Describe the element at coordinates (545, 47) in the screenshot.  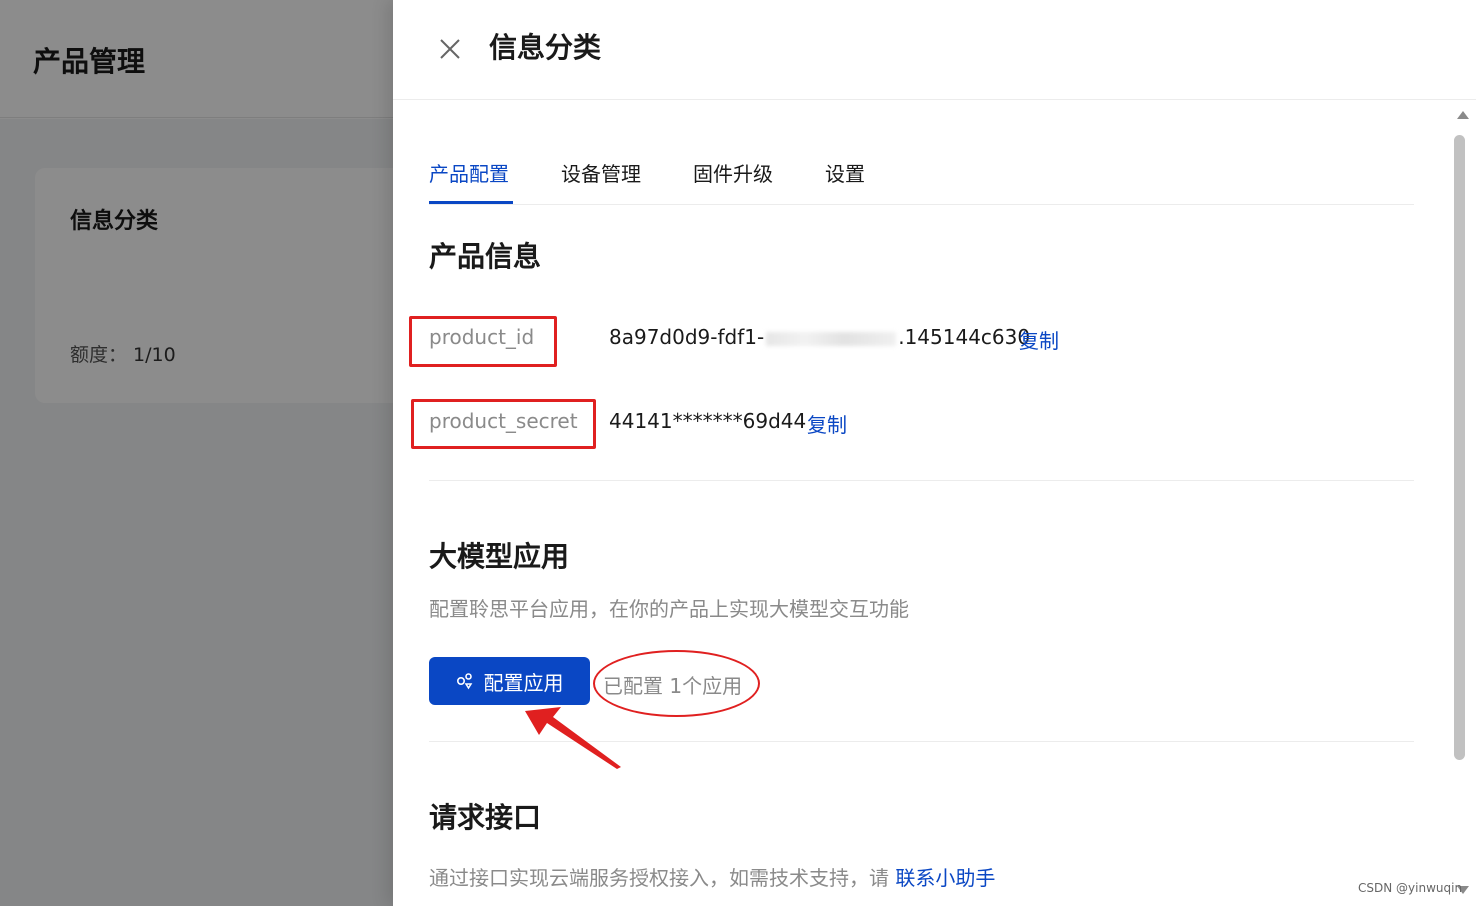
I see `drawer-title: 信息分类` at that location.